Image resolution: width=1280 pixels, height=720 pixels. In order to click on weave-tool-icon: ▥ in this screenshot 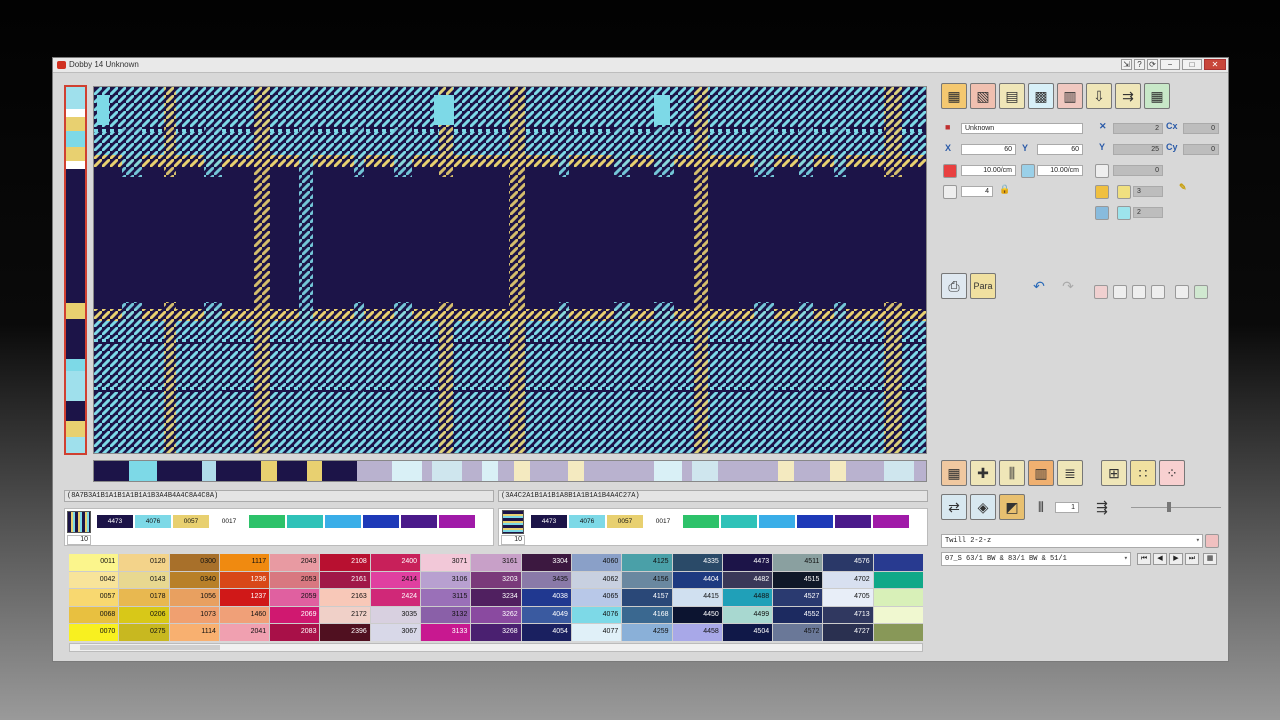, I will do `click(1070, 96)`.